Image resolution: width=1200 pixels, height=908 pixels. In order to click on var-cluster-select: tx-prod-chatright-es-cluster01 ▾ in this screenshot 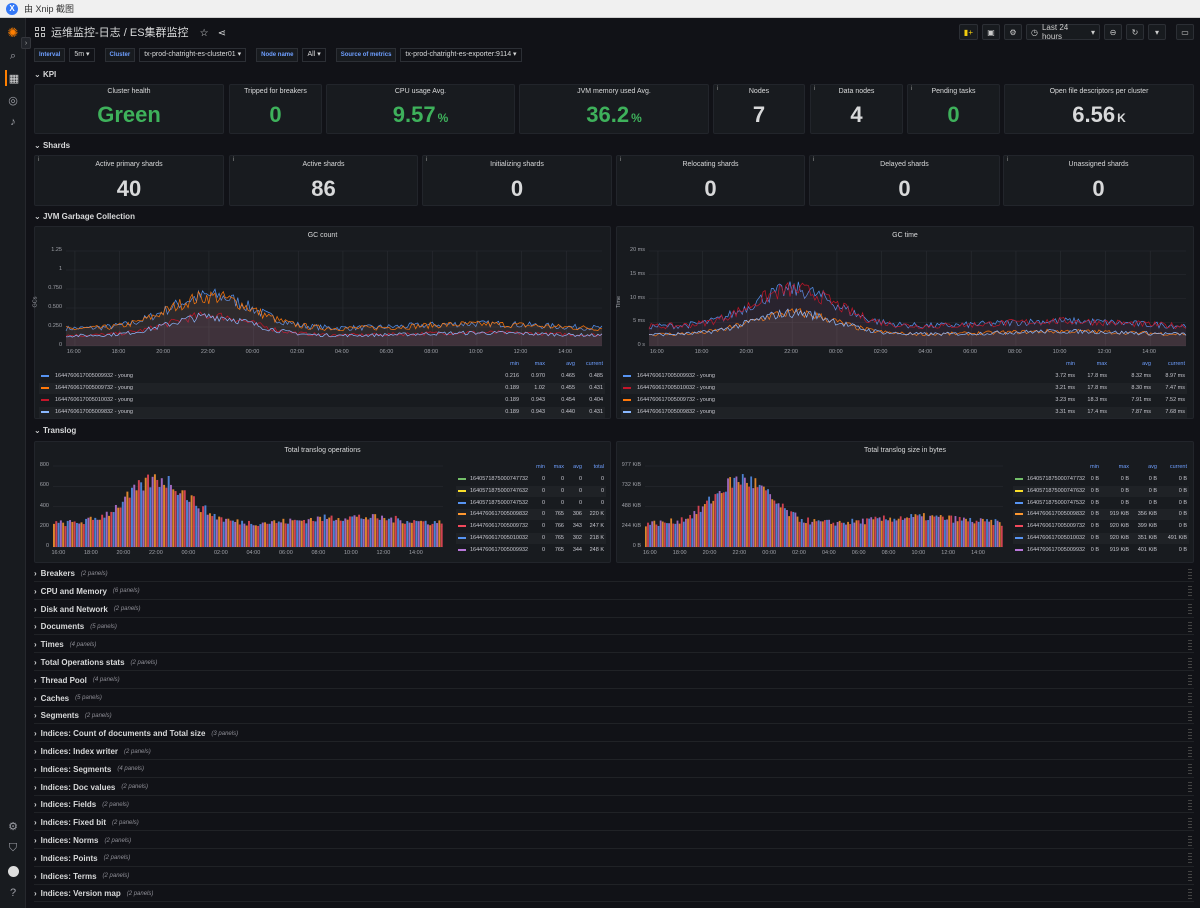, I will do `click(193, 55)`.